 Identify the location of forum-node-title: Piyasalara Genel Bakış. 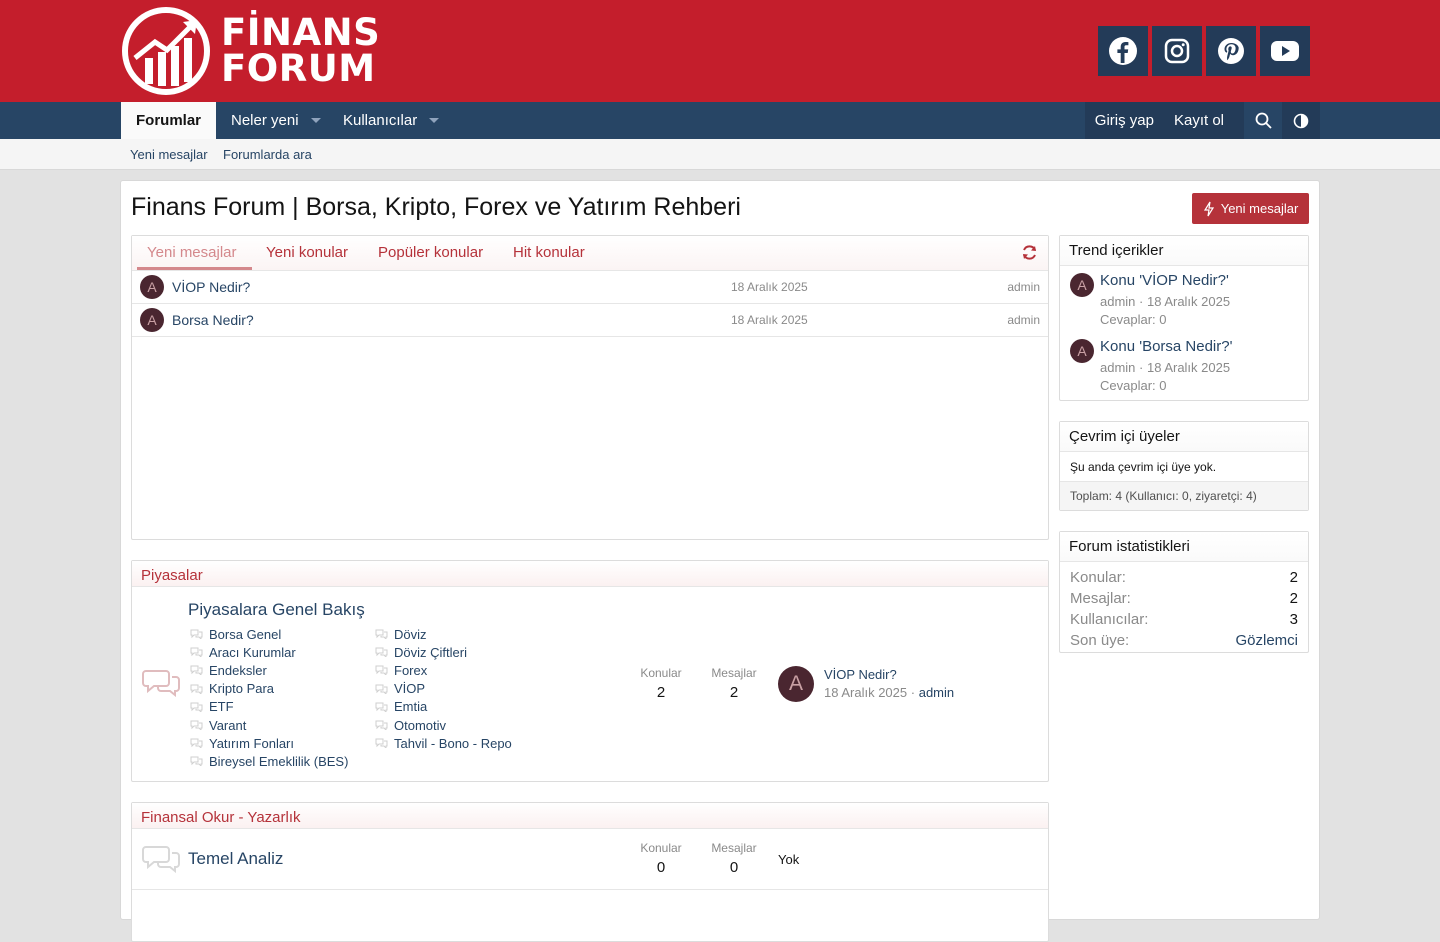
(276, 610).